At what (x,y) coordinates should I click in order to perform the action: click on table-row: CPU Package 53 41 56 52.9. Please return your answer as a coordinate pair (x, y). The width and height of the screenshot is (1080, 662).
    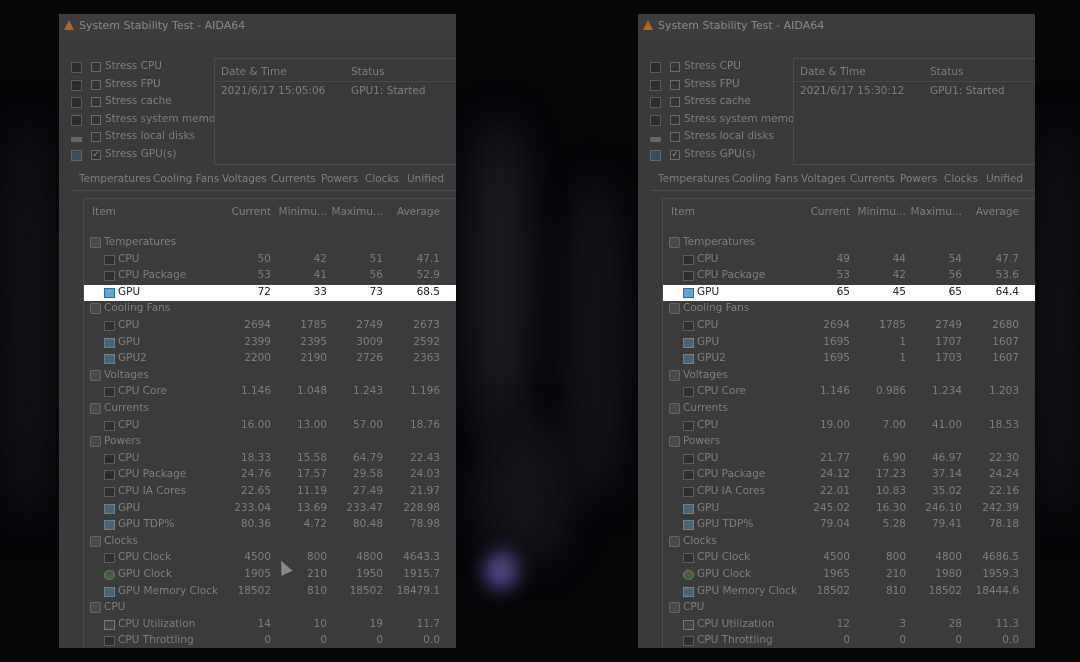
    Looking at the image, I should click on (270, 276).